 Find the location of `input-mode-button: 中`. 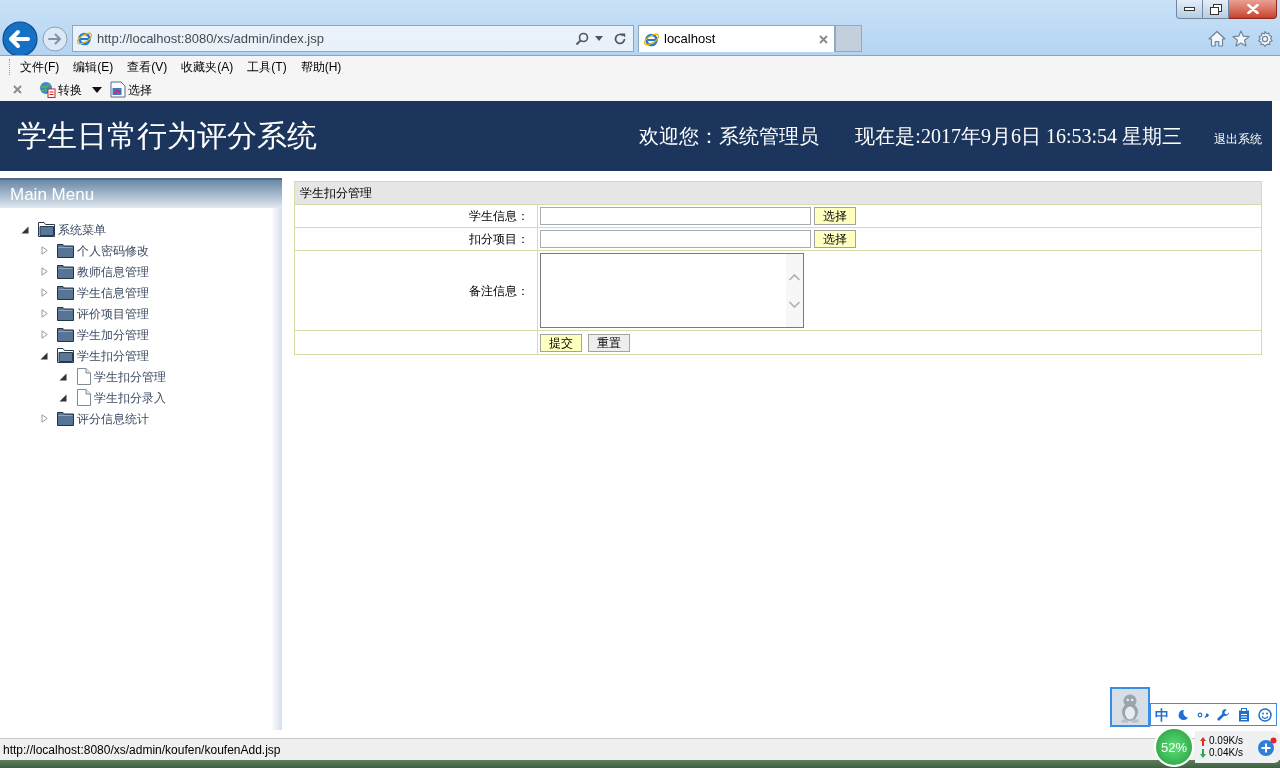

input-mode-button: 中 is located at coordinates (1162, 714).